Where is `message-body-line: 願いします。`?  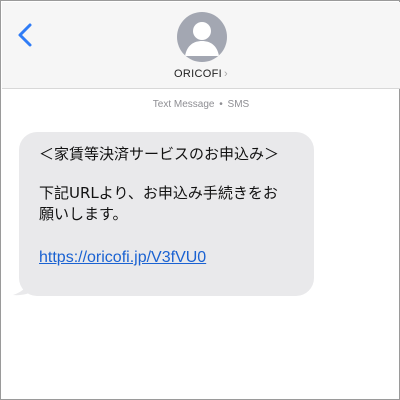
message-body-line: 願いします。 is located at coordinates (83, 214).